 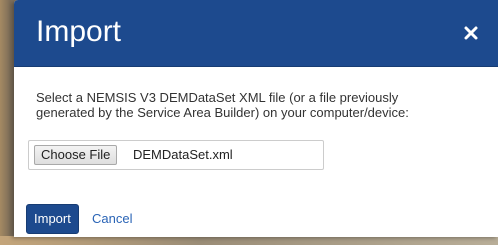 I want to click on close-icon, so click(x=471, y=33).